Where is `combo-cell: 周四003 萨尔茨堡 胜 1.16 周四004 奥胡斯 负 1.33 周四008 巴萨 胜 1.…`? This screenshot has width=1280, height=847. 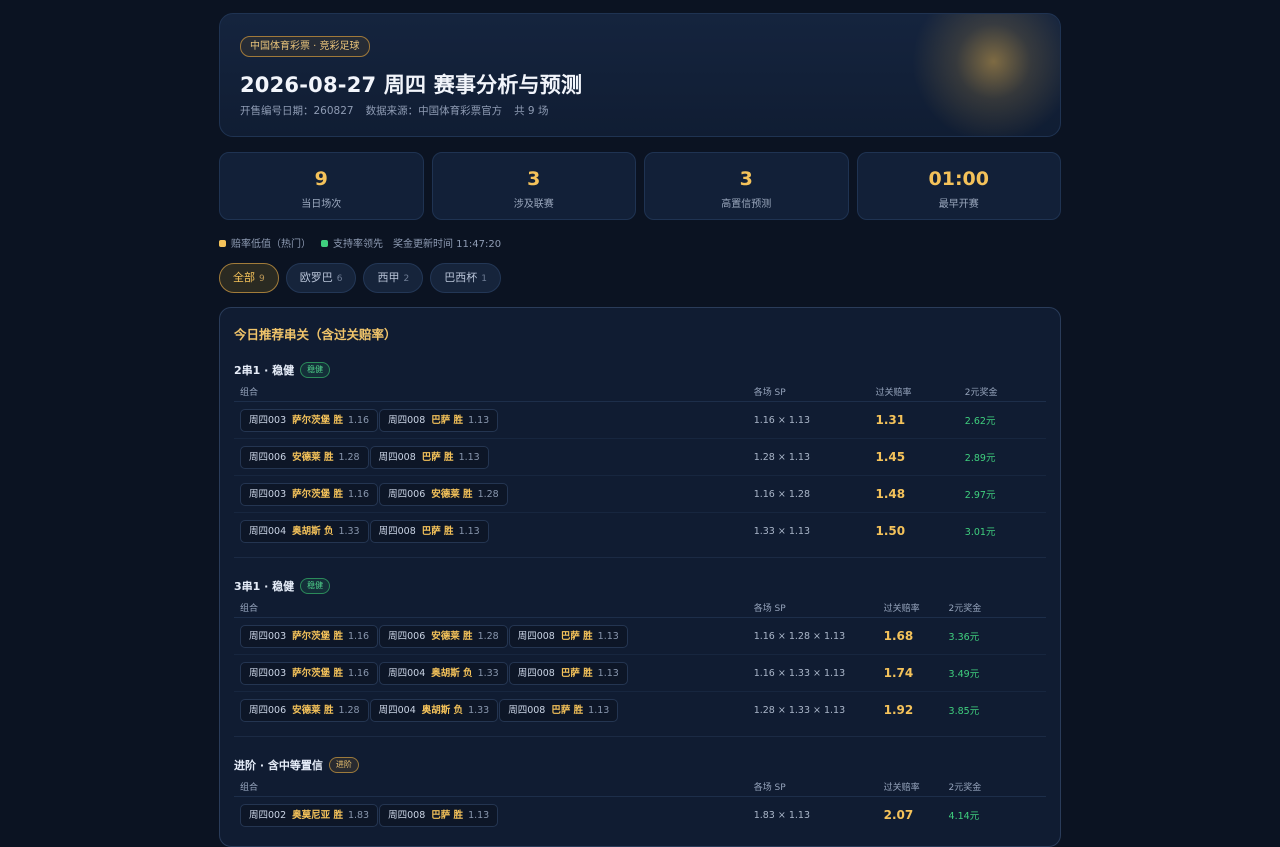 combo-cell: 周四003 萨尔茨堡 胜 1.16 周四004 奥胡斯 负 1.33 周四008 巴萨 胜 1.… is located at coordinates (494, 673).